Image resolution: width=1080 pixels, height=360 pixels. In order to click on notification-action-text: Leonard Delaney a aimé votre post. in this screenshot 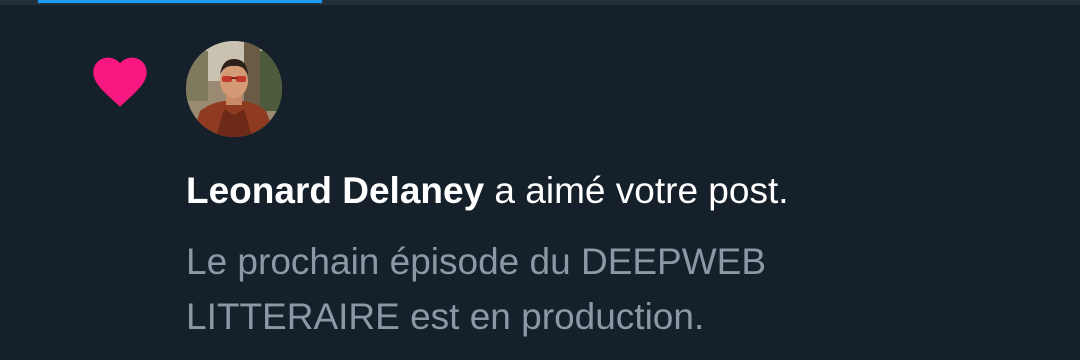, I will do `click(487, 191)`.